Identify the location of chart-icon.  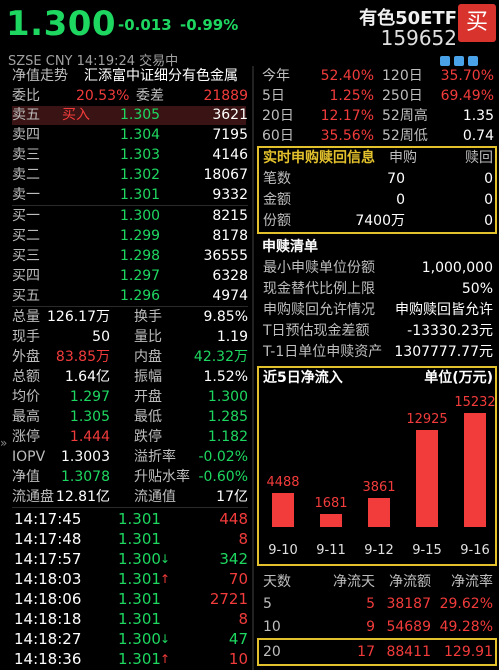
(459, 61).